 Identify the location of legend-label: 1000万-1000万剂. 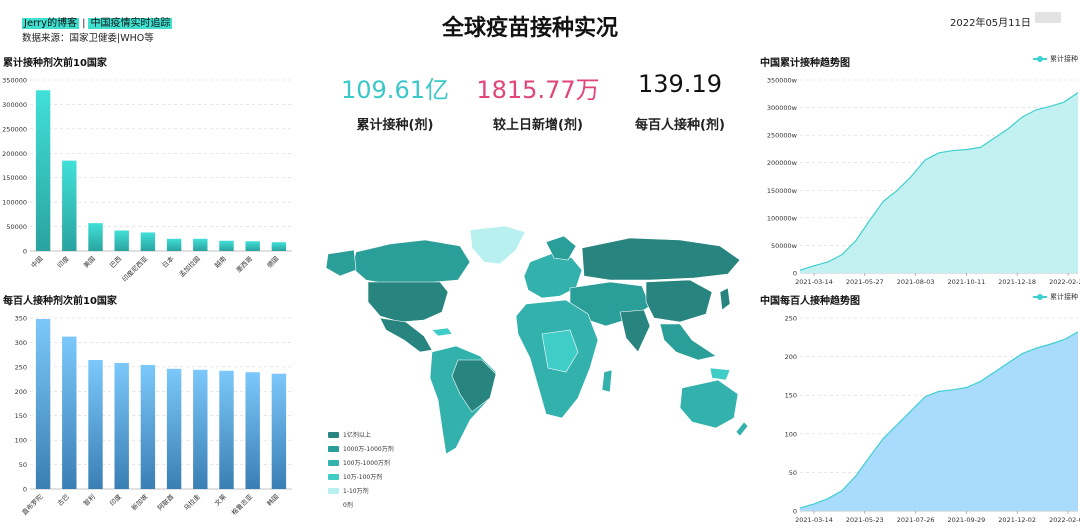
(368, 449).